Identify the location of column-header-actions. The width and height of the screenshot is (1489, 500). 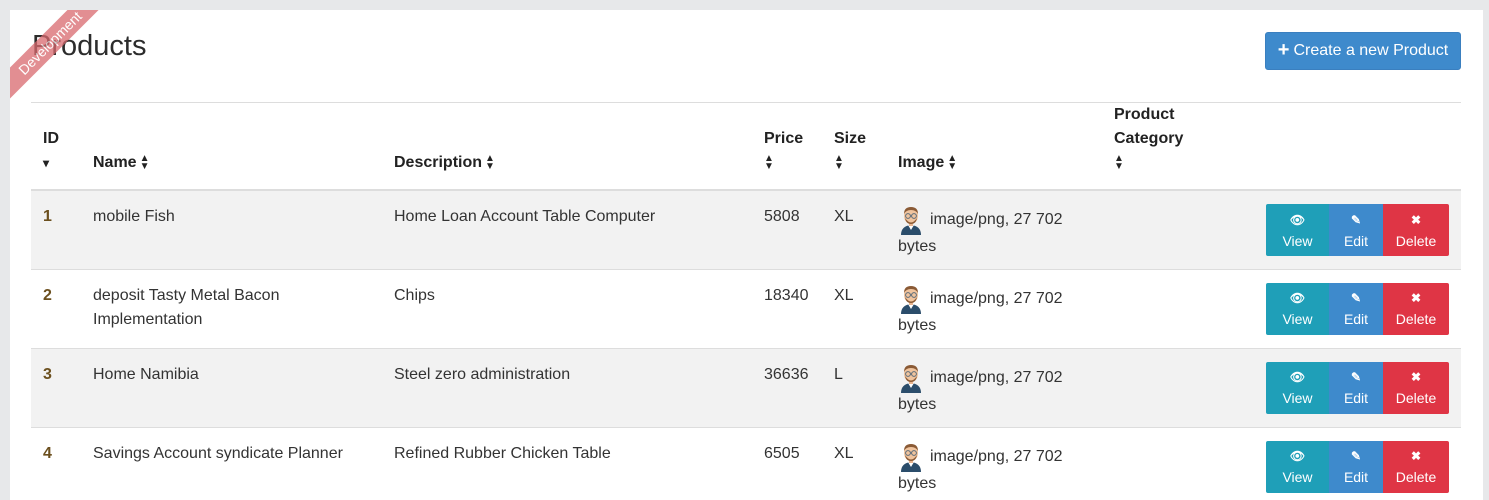
(1356, 146).